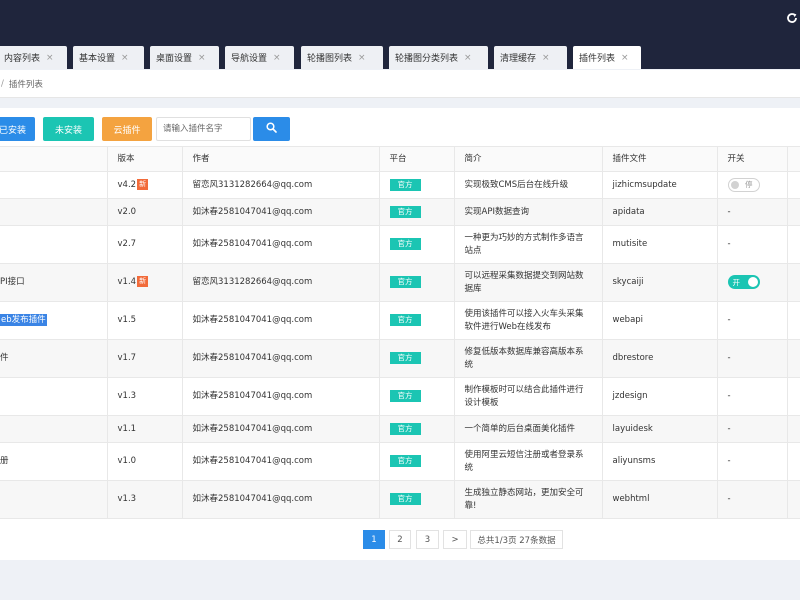 The height and width of the screenshot is (600, 800). Describe the element at coordinates (25, 84) in the screenshot. I see `breadcrumb-current: 插件列表` at that location.